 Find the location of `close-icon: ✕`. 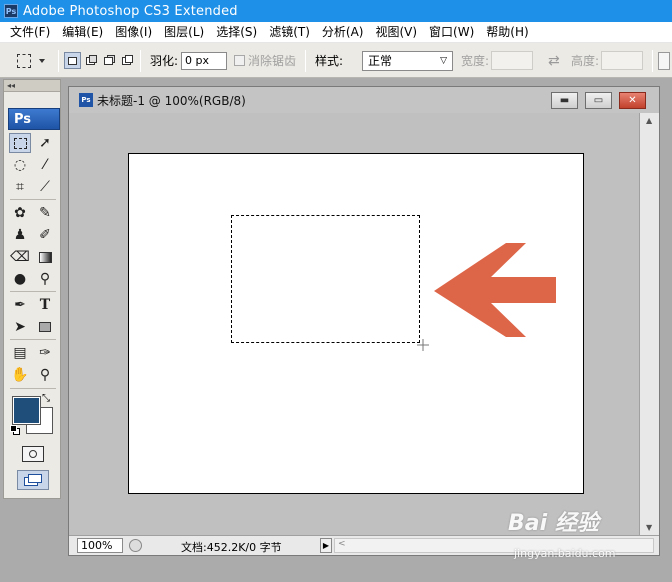

close-icon: ✕ is located at coordinates (632, 100).